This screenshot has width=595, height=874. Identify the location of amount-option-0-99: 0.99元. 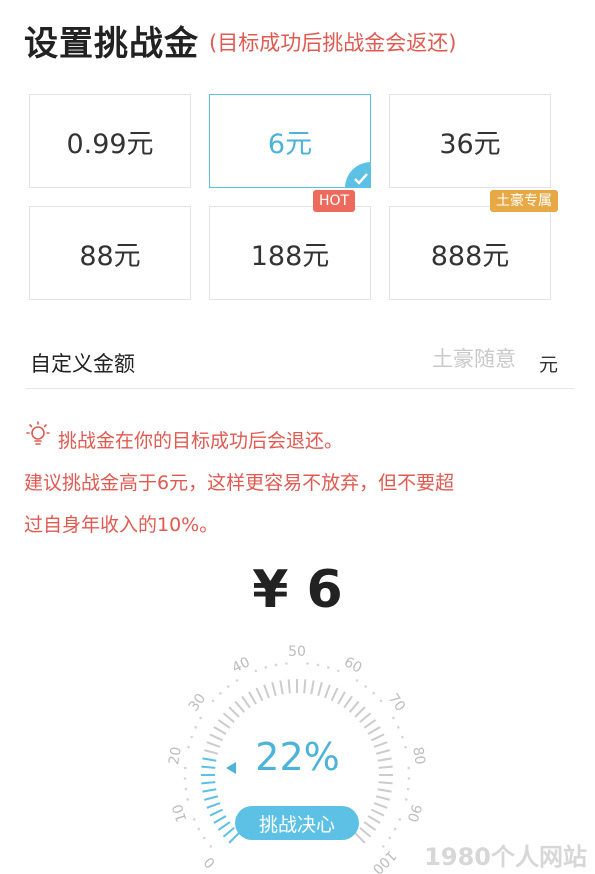
(110, 141).